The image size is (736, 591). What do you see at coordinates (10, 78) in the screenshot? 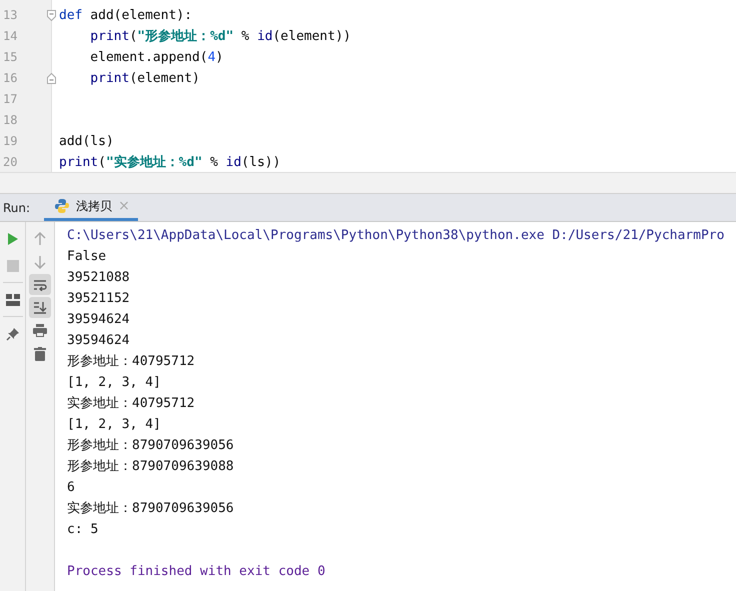
I see `line-number: 16` at bounding box center [10, 78].